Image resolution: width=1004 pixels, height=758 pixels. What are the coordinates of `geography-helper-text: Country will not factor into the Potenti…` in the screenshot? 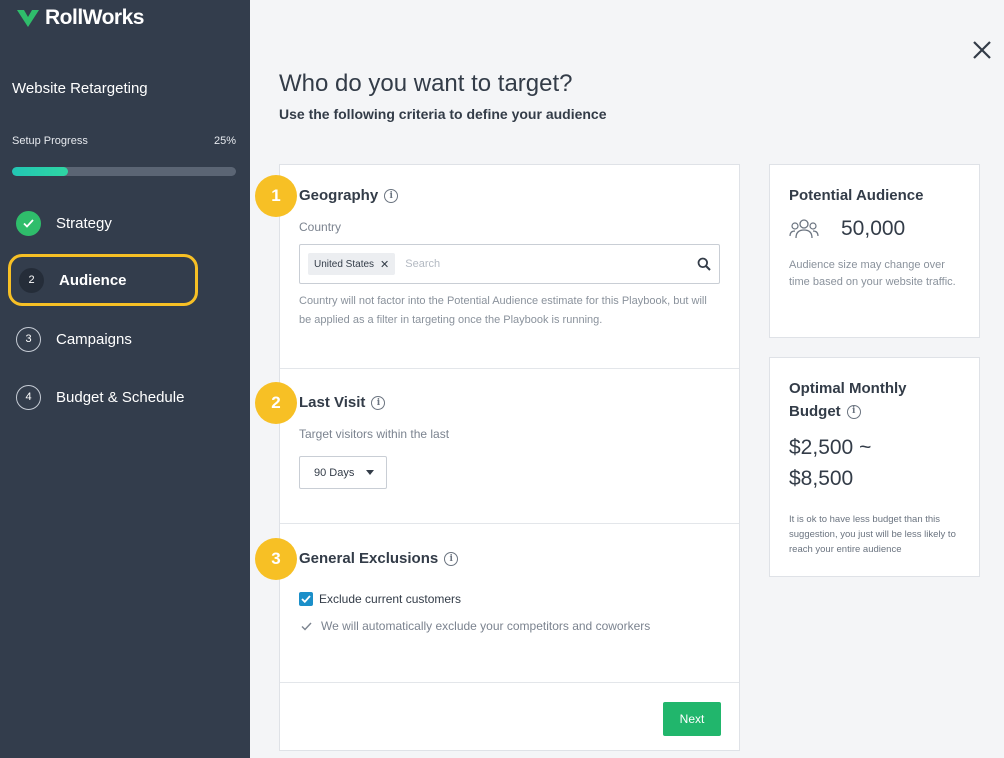 It's located at (503, 310).